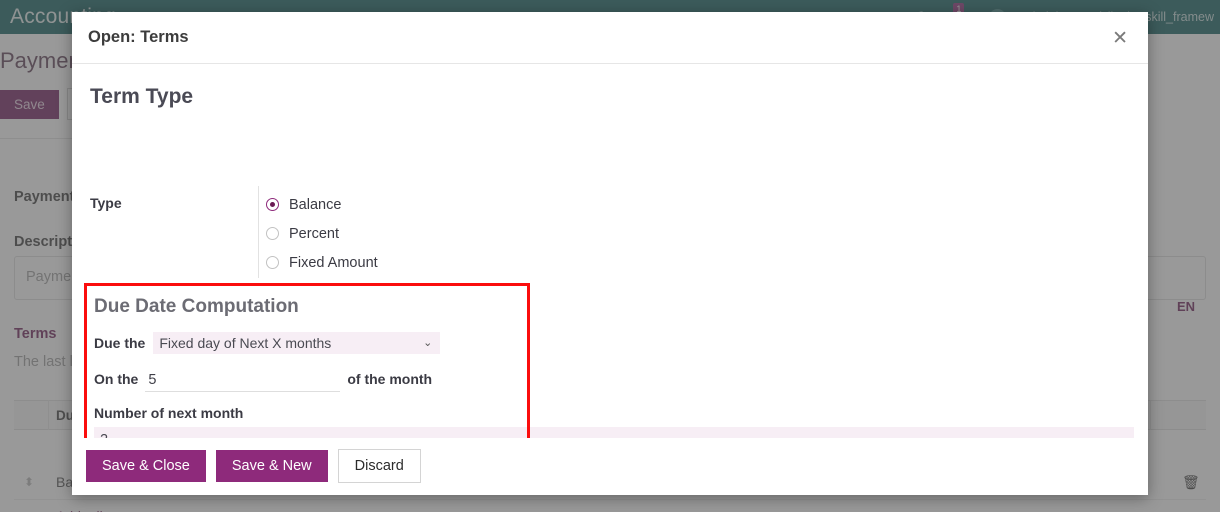 Image resolution: width=1220 pixels, height=512 pixels. Describe the element at coordinates (146, 466) in the screenshot. I see `save-and-close-button: Save & Close` at that location.